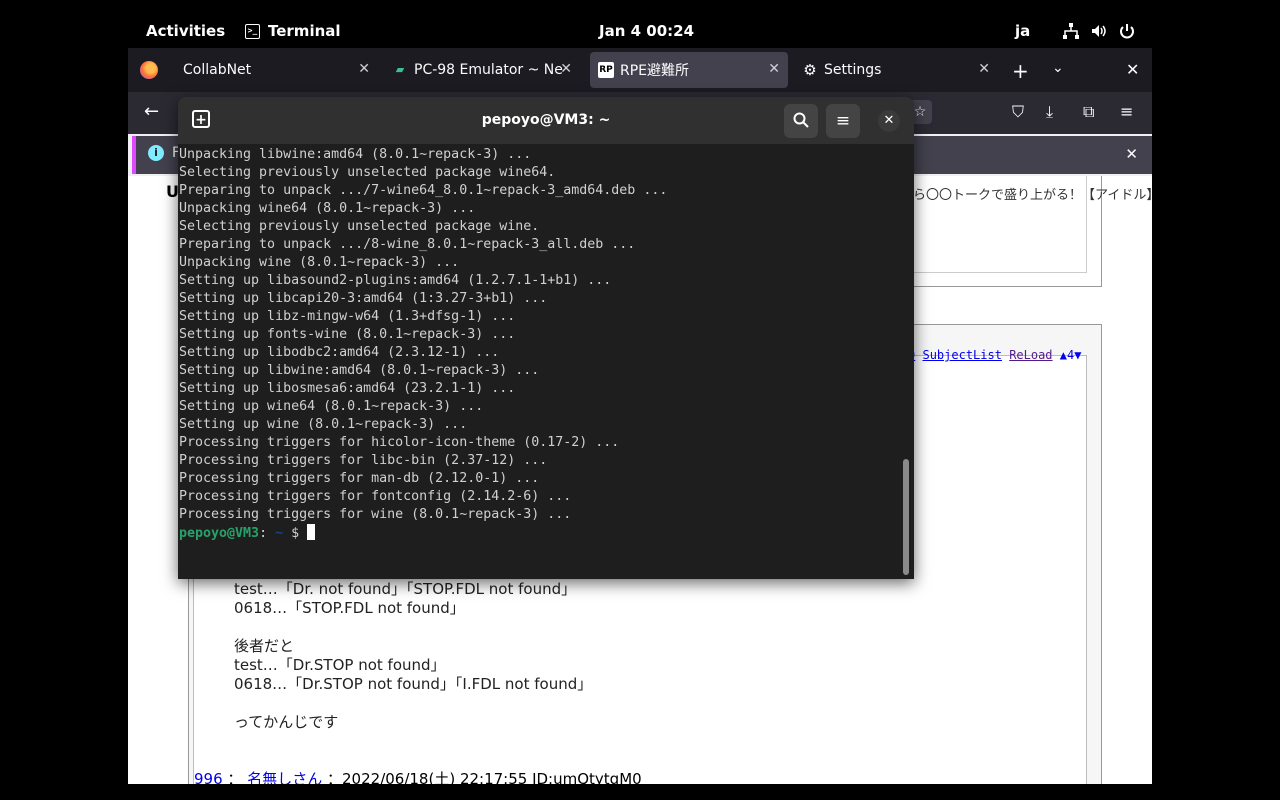 This screenshot has width=1280, height=800. I want to click on terminal-icon: >_, so click(252, 31).